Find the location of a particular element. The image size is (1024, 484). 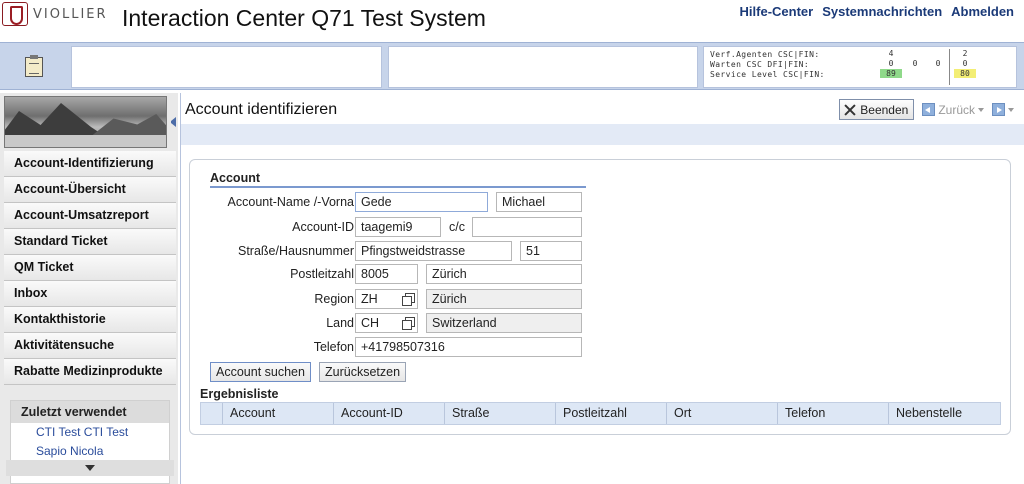

system-messages-link: Systemnachrichten is located at coordinates (882, 11).